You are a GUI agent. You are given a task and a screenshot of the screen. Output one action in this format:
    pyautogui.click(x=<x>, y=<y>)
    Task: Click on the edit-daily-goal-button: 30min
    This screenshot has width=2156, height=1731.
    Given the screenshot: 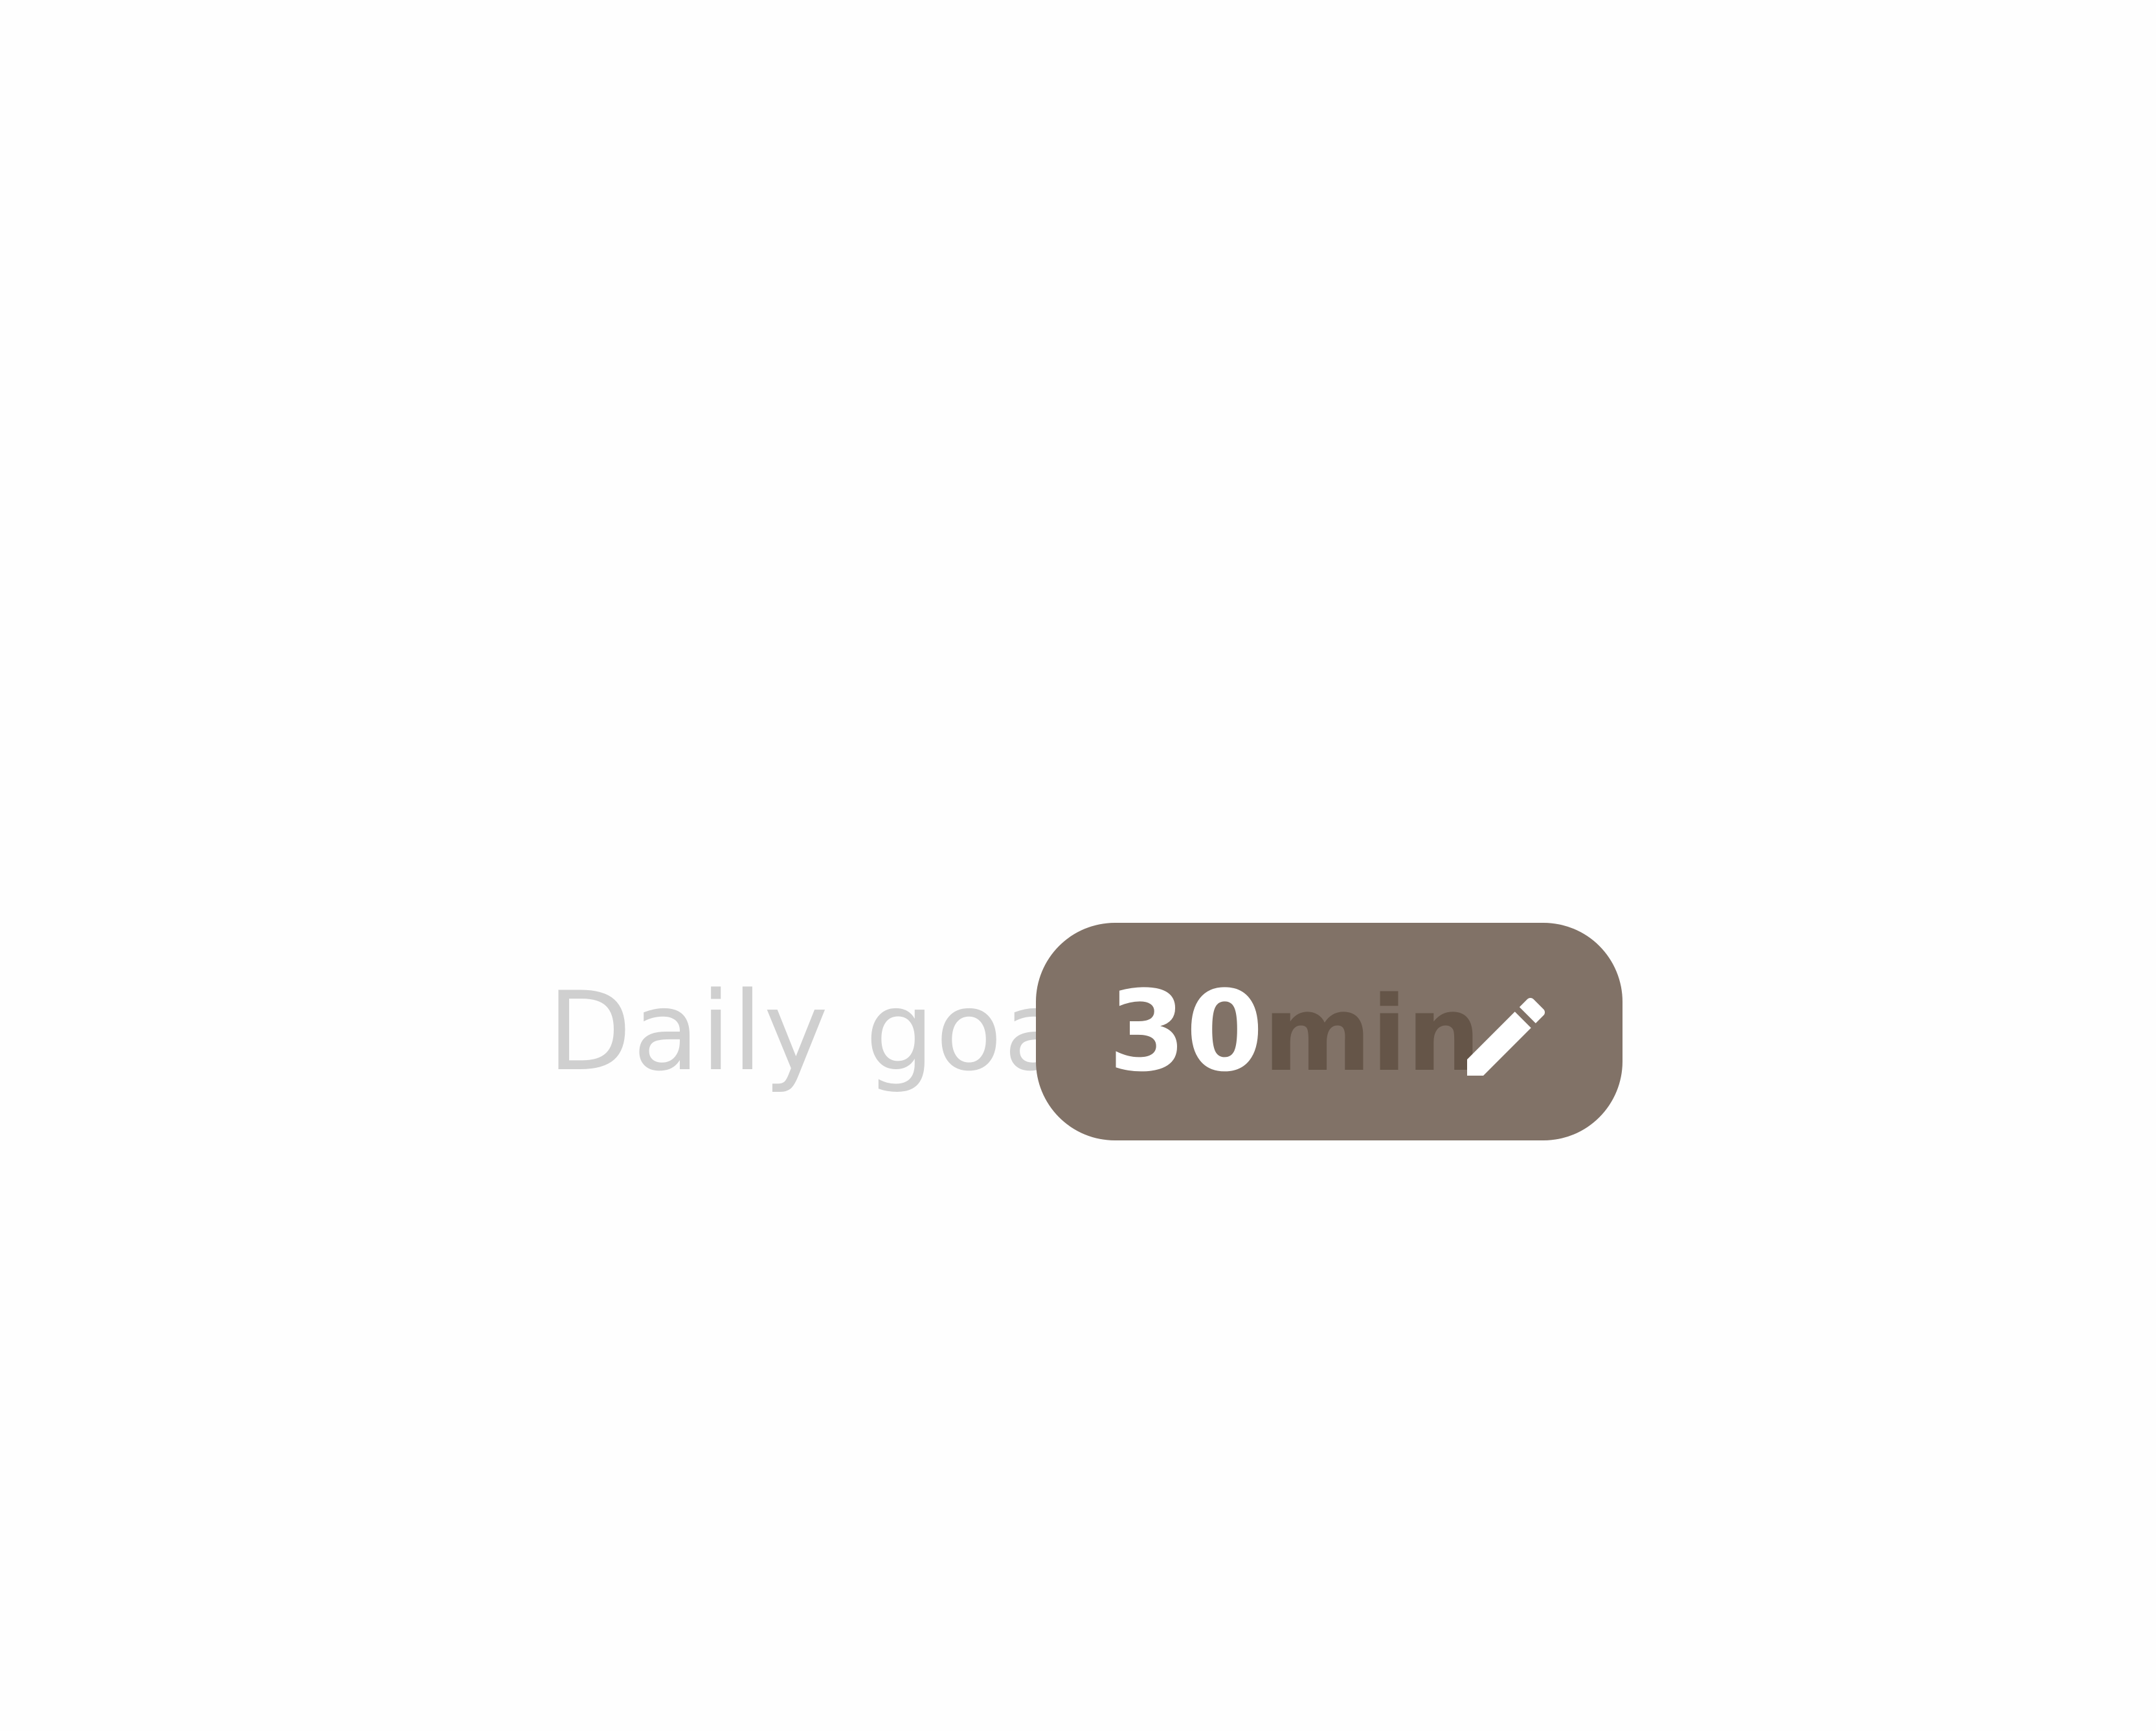 What is the action you would take?
    pyautogui.click(x=1330, y=1032)
    